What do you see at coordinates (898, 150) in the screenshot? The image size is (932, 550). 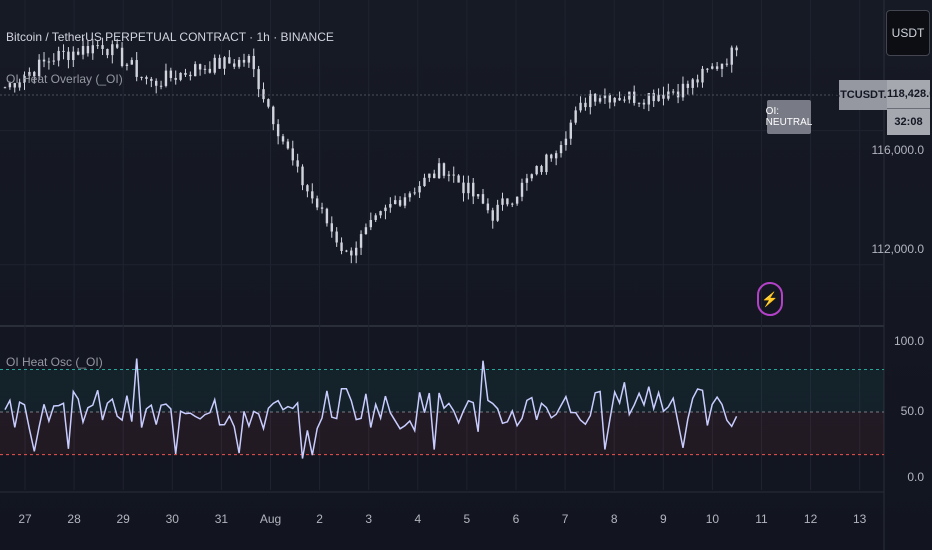 I see `price-axis-label: 116,000.0` at bounding box center [898, 150].